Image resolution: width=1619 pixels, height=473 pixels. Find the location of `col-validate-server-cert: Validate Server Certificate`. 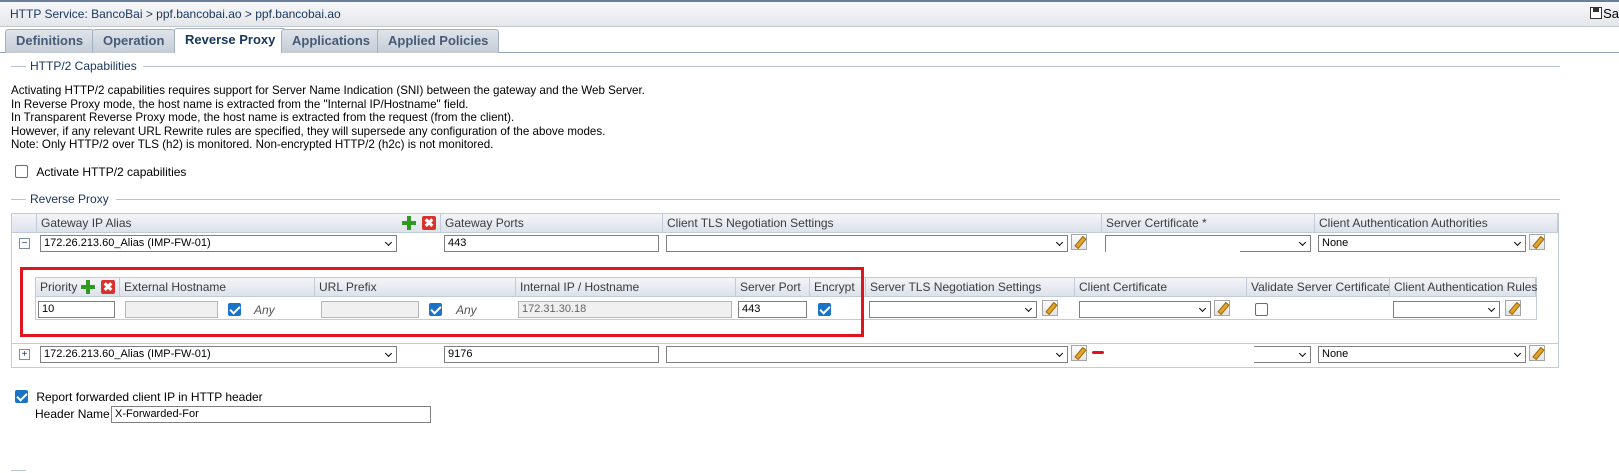

col-validate-server-cert: Validate Server Certificate is located at coordinates (1318, 287).